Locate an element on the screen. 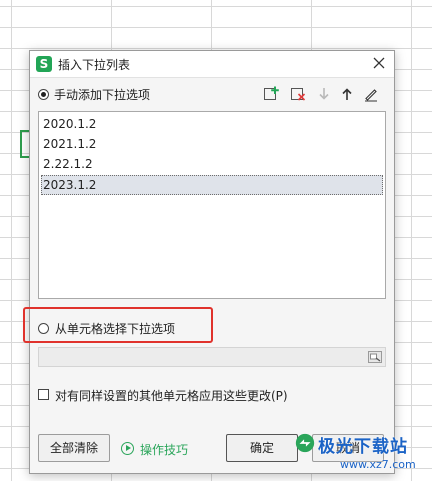  cell-range-input is located at coordinates (212, 357).